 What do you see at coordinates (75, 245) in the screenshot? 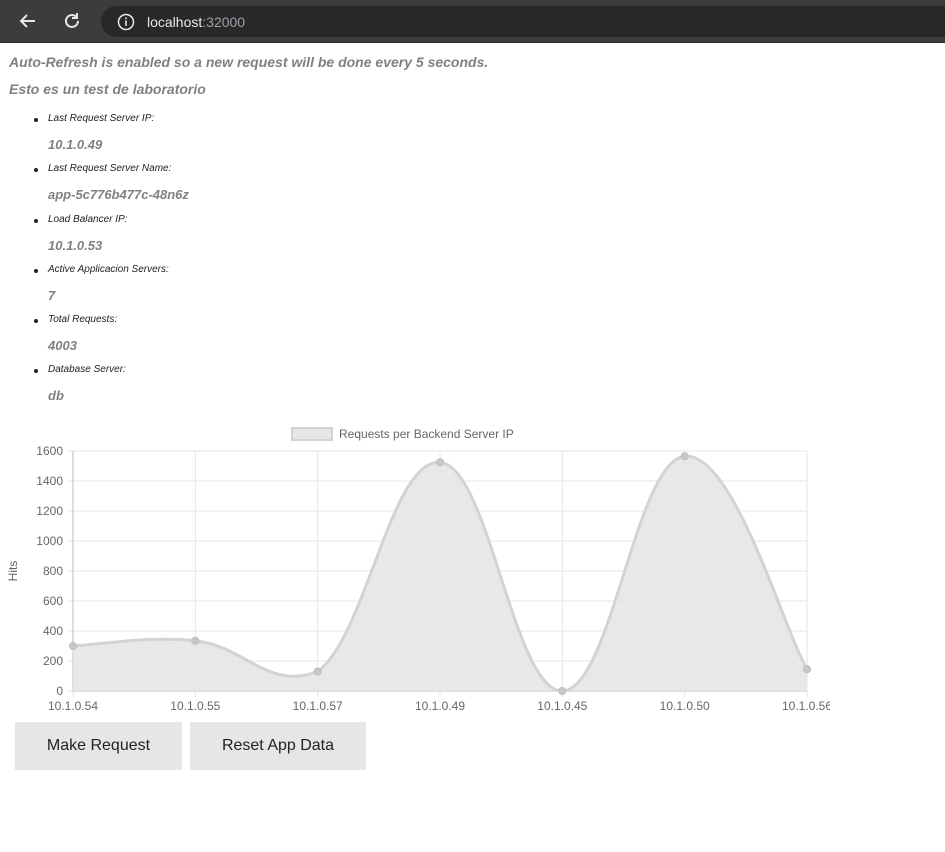
I see `item-value: 10.1.0.53` at bounding box center [75, 245].